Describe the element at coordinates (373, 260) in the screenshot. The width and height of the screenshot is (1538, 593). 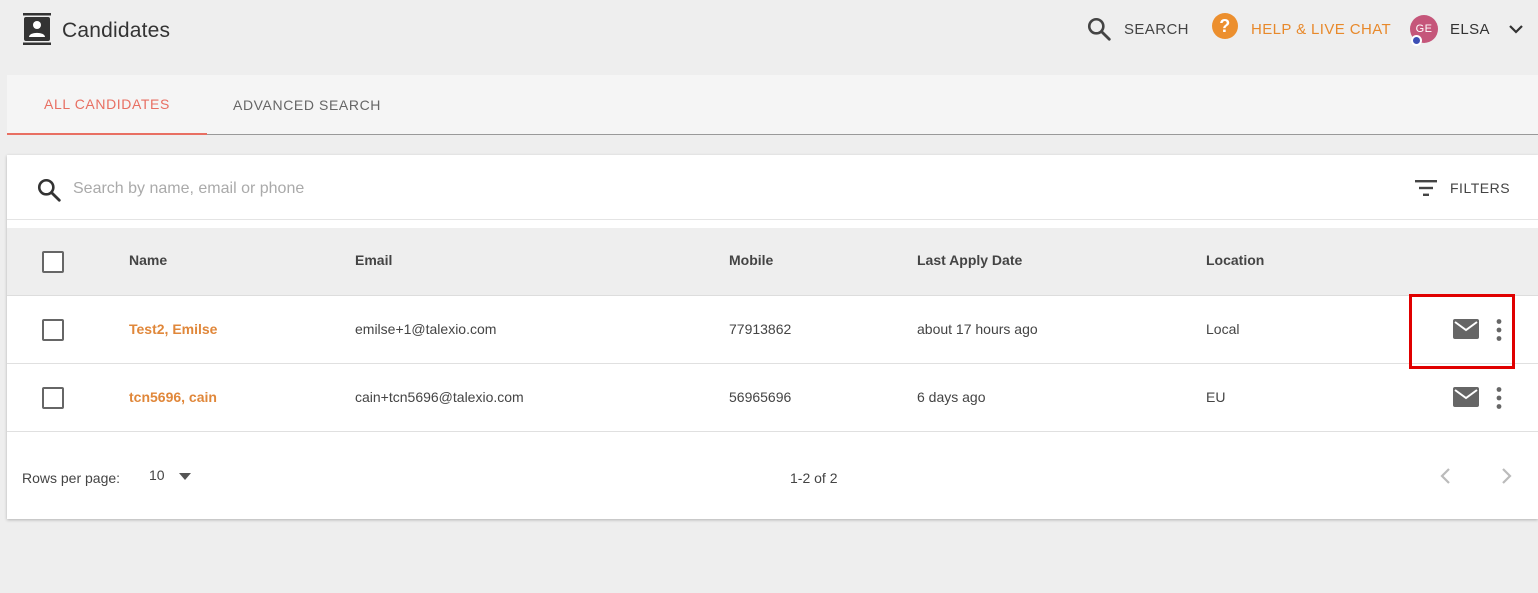
I see `column-header-email: Email` at that location.